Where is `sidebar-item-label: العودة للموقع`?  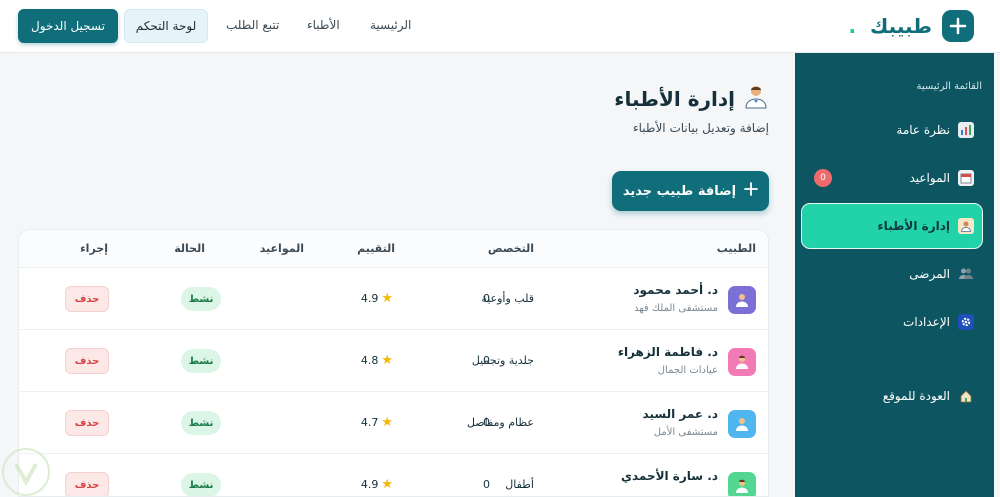
sidebar-item-label: العودة للموقع is located at coordinates (916, 396).